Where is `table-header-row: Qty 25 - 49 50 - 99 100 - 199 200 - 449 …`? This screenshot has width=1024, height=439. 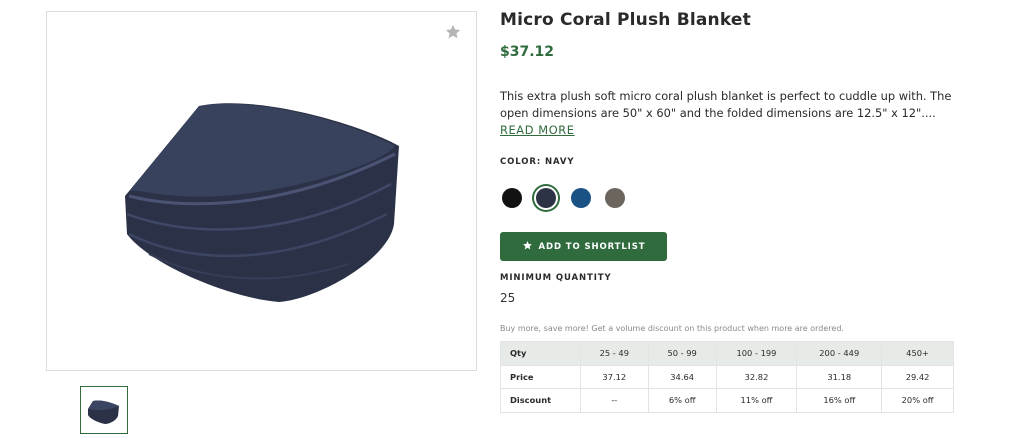
table-header-row: Qty 25 - 49 50 - 99 100 - 199 200 - 449 … is located at coordinates (727, 353).